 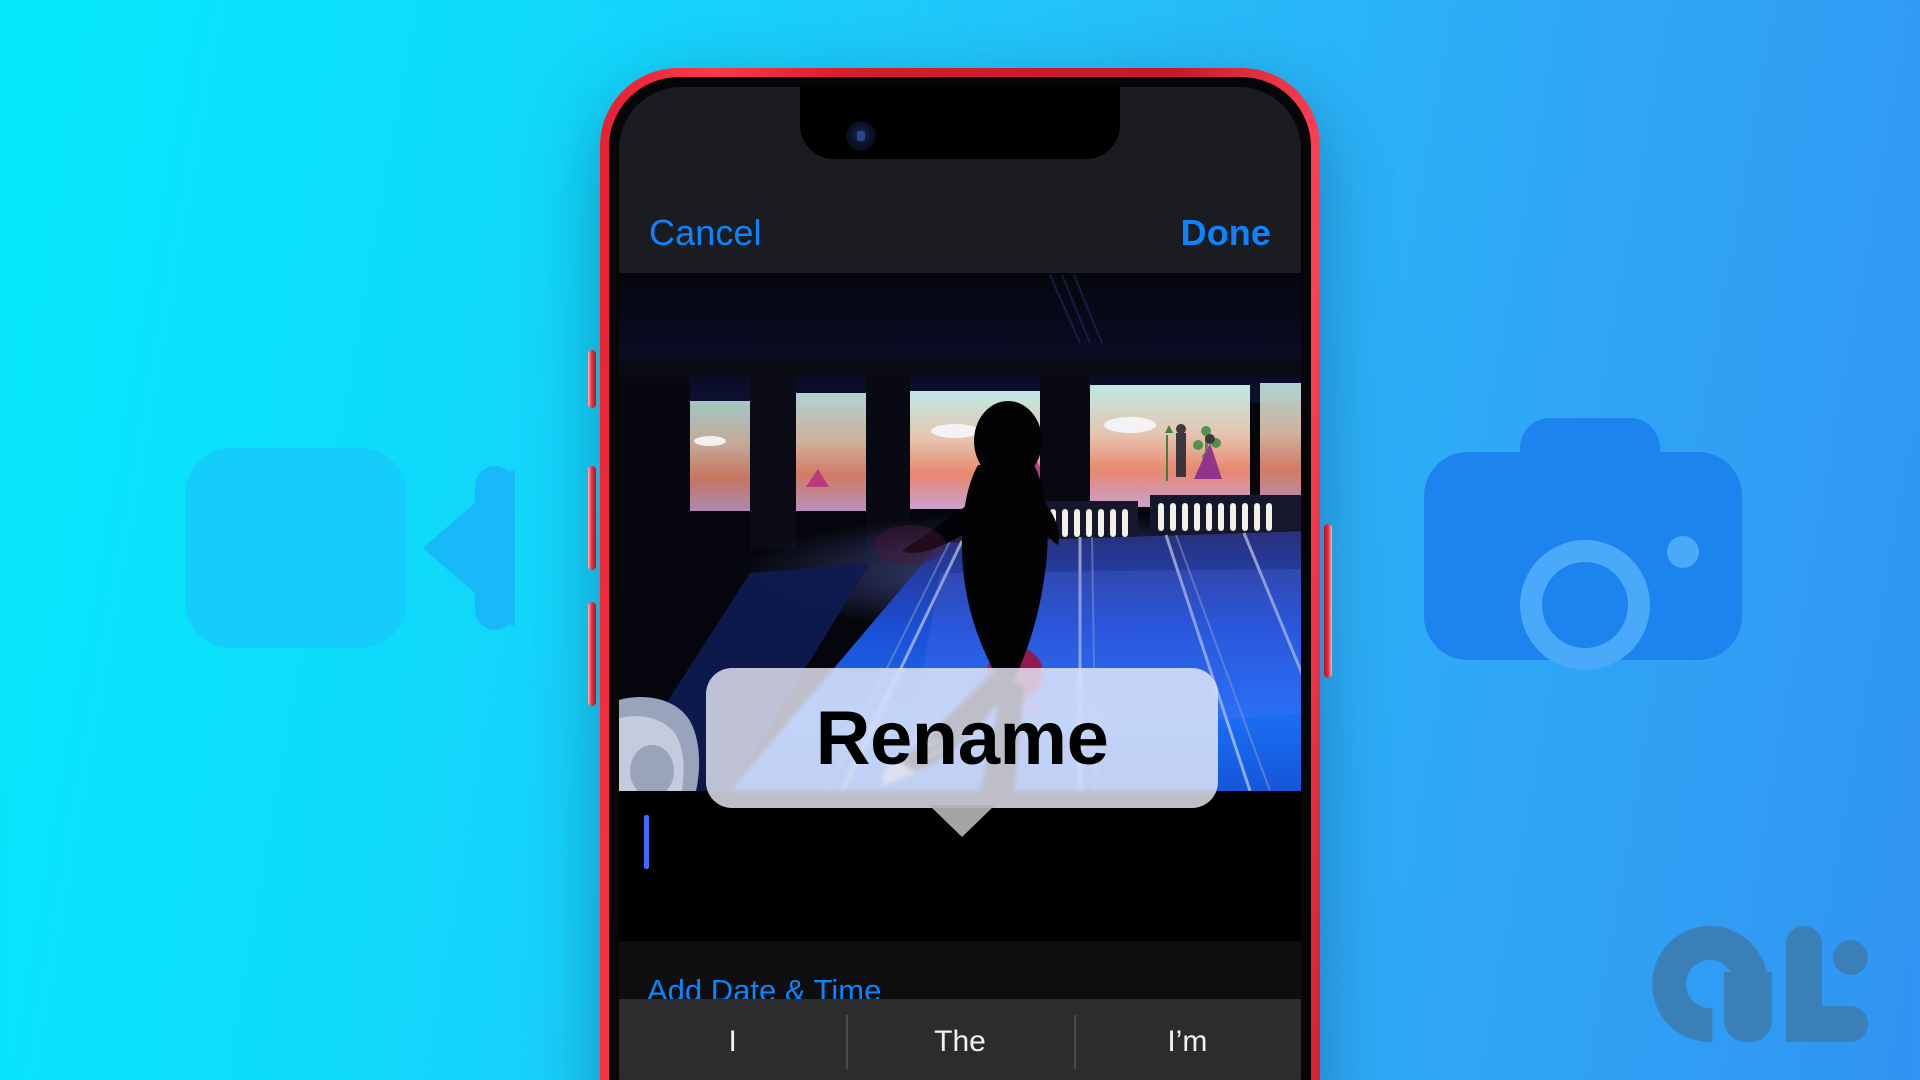 I want to click on logo-t-dot, so click(x=1850, y=957).